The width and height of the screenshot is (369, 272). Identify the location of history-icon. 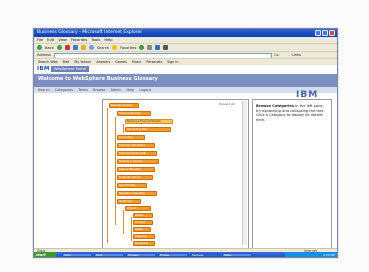
(150, 47).